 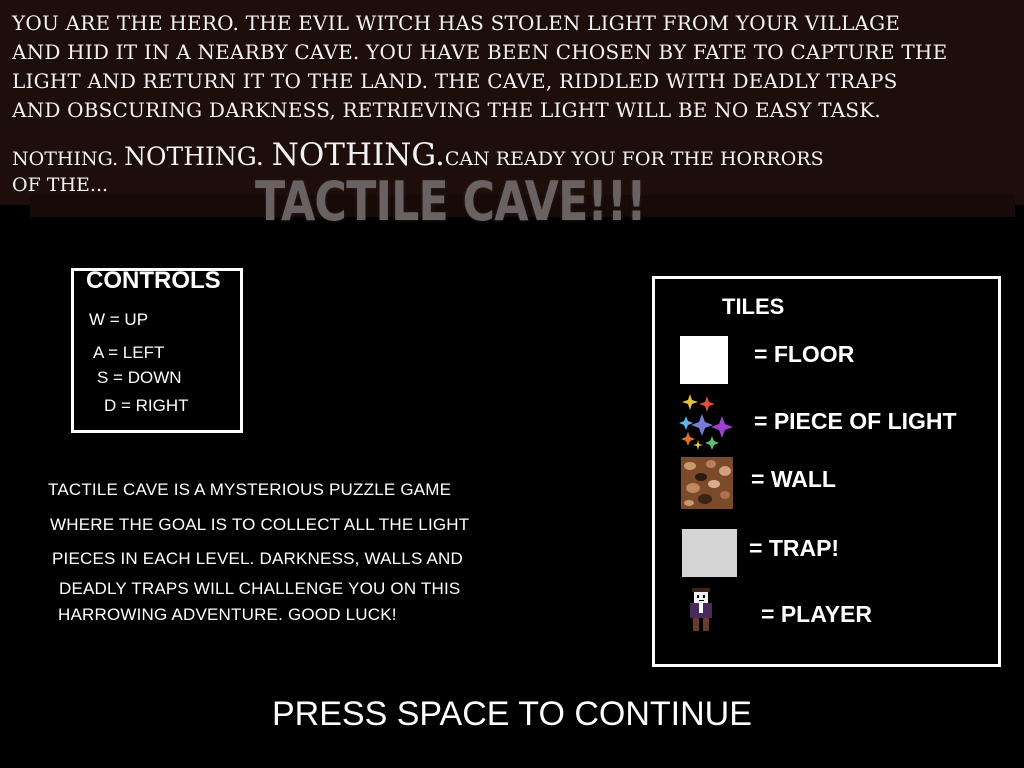 What do you see at coordinates (794, 548) in the screenshot?
I see `trap-label: = TRAP!` at bounding box center [794, 548].